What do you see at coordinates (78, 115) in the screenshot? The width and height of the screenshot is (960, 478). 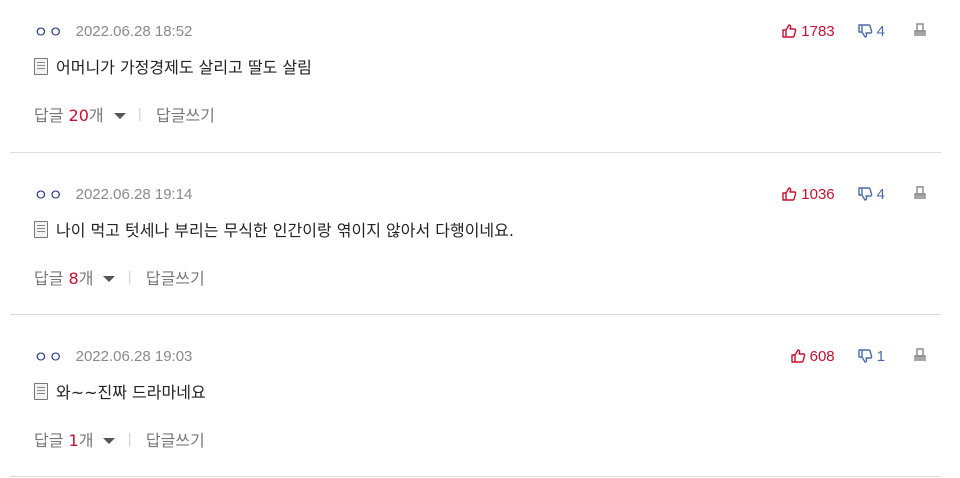 I see `reply-count: 20` at bounding box center [78, 115].